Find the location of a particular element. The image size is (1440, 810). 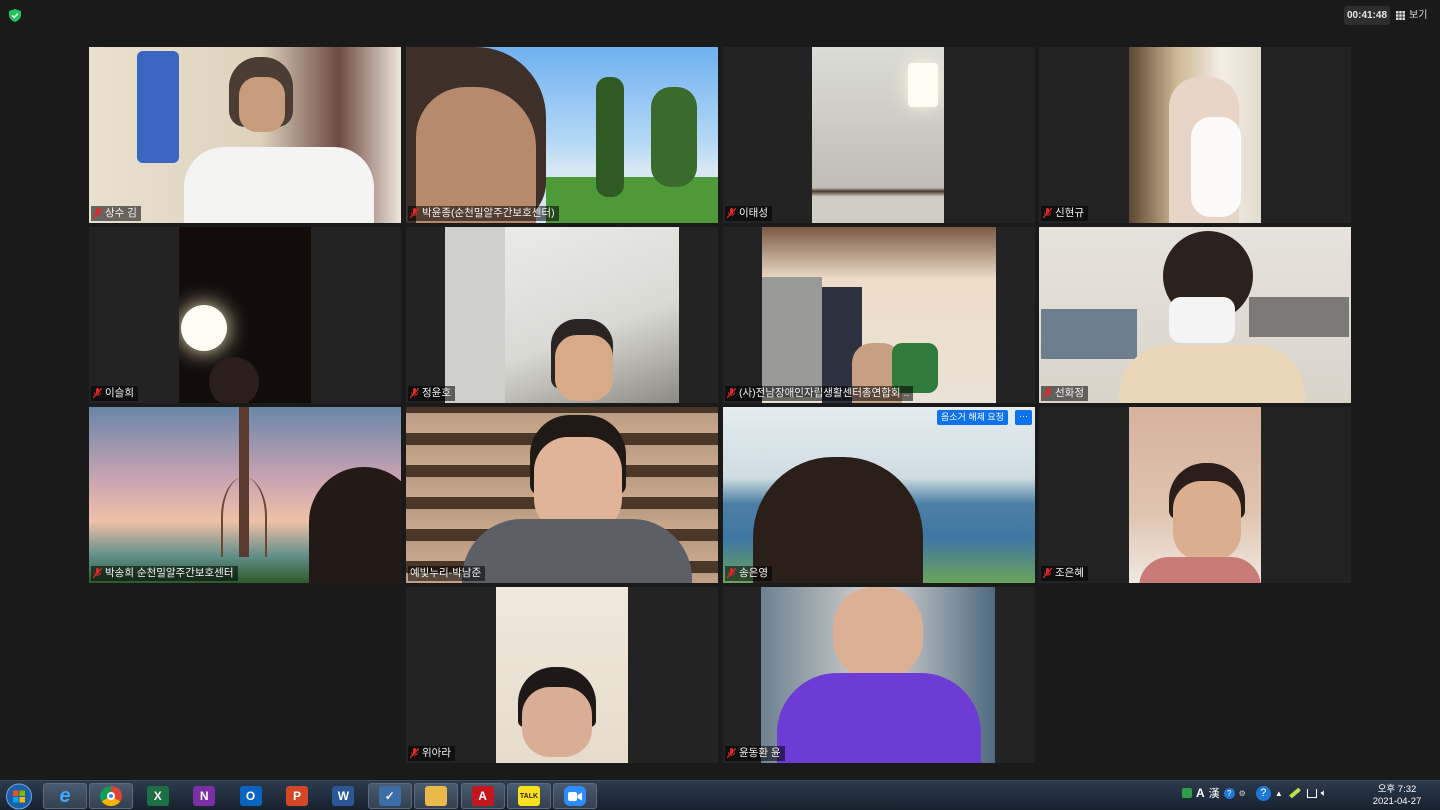

video-tile: 이슬희 is located at coordinates (245, 315).